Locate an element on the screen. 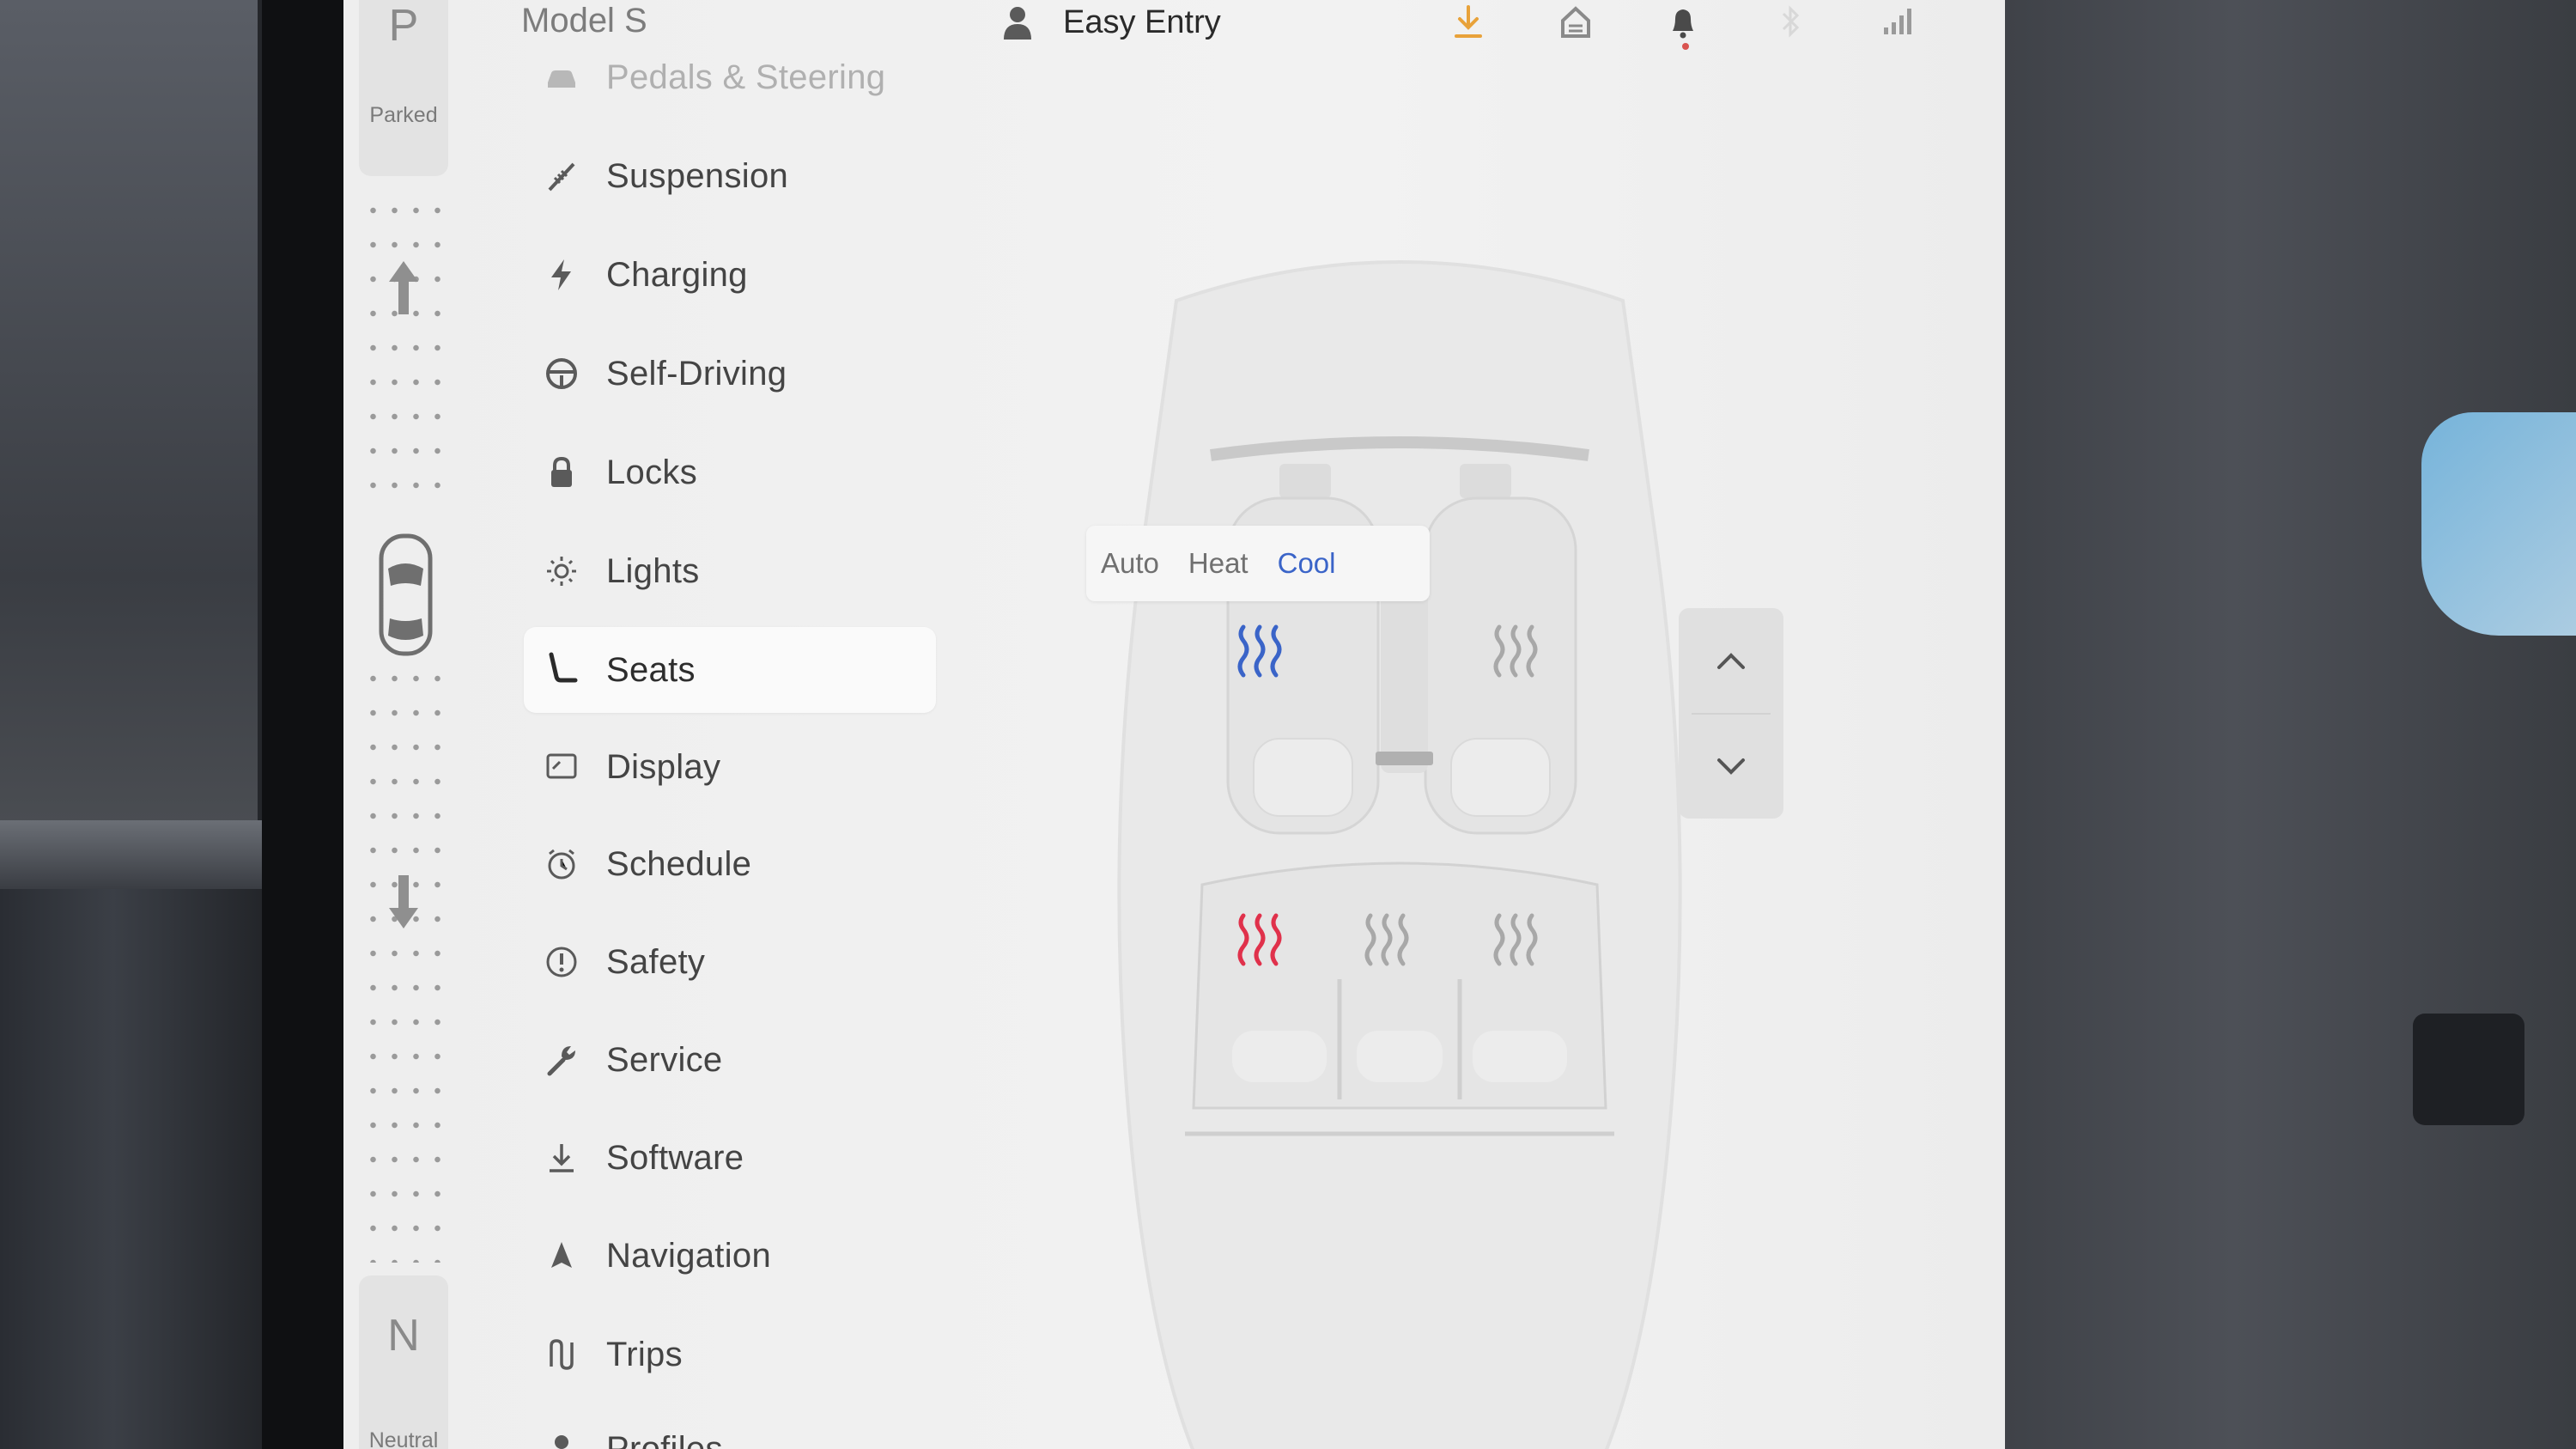  bolt-icon is located at coordinates (561, 274).